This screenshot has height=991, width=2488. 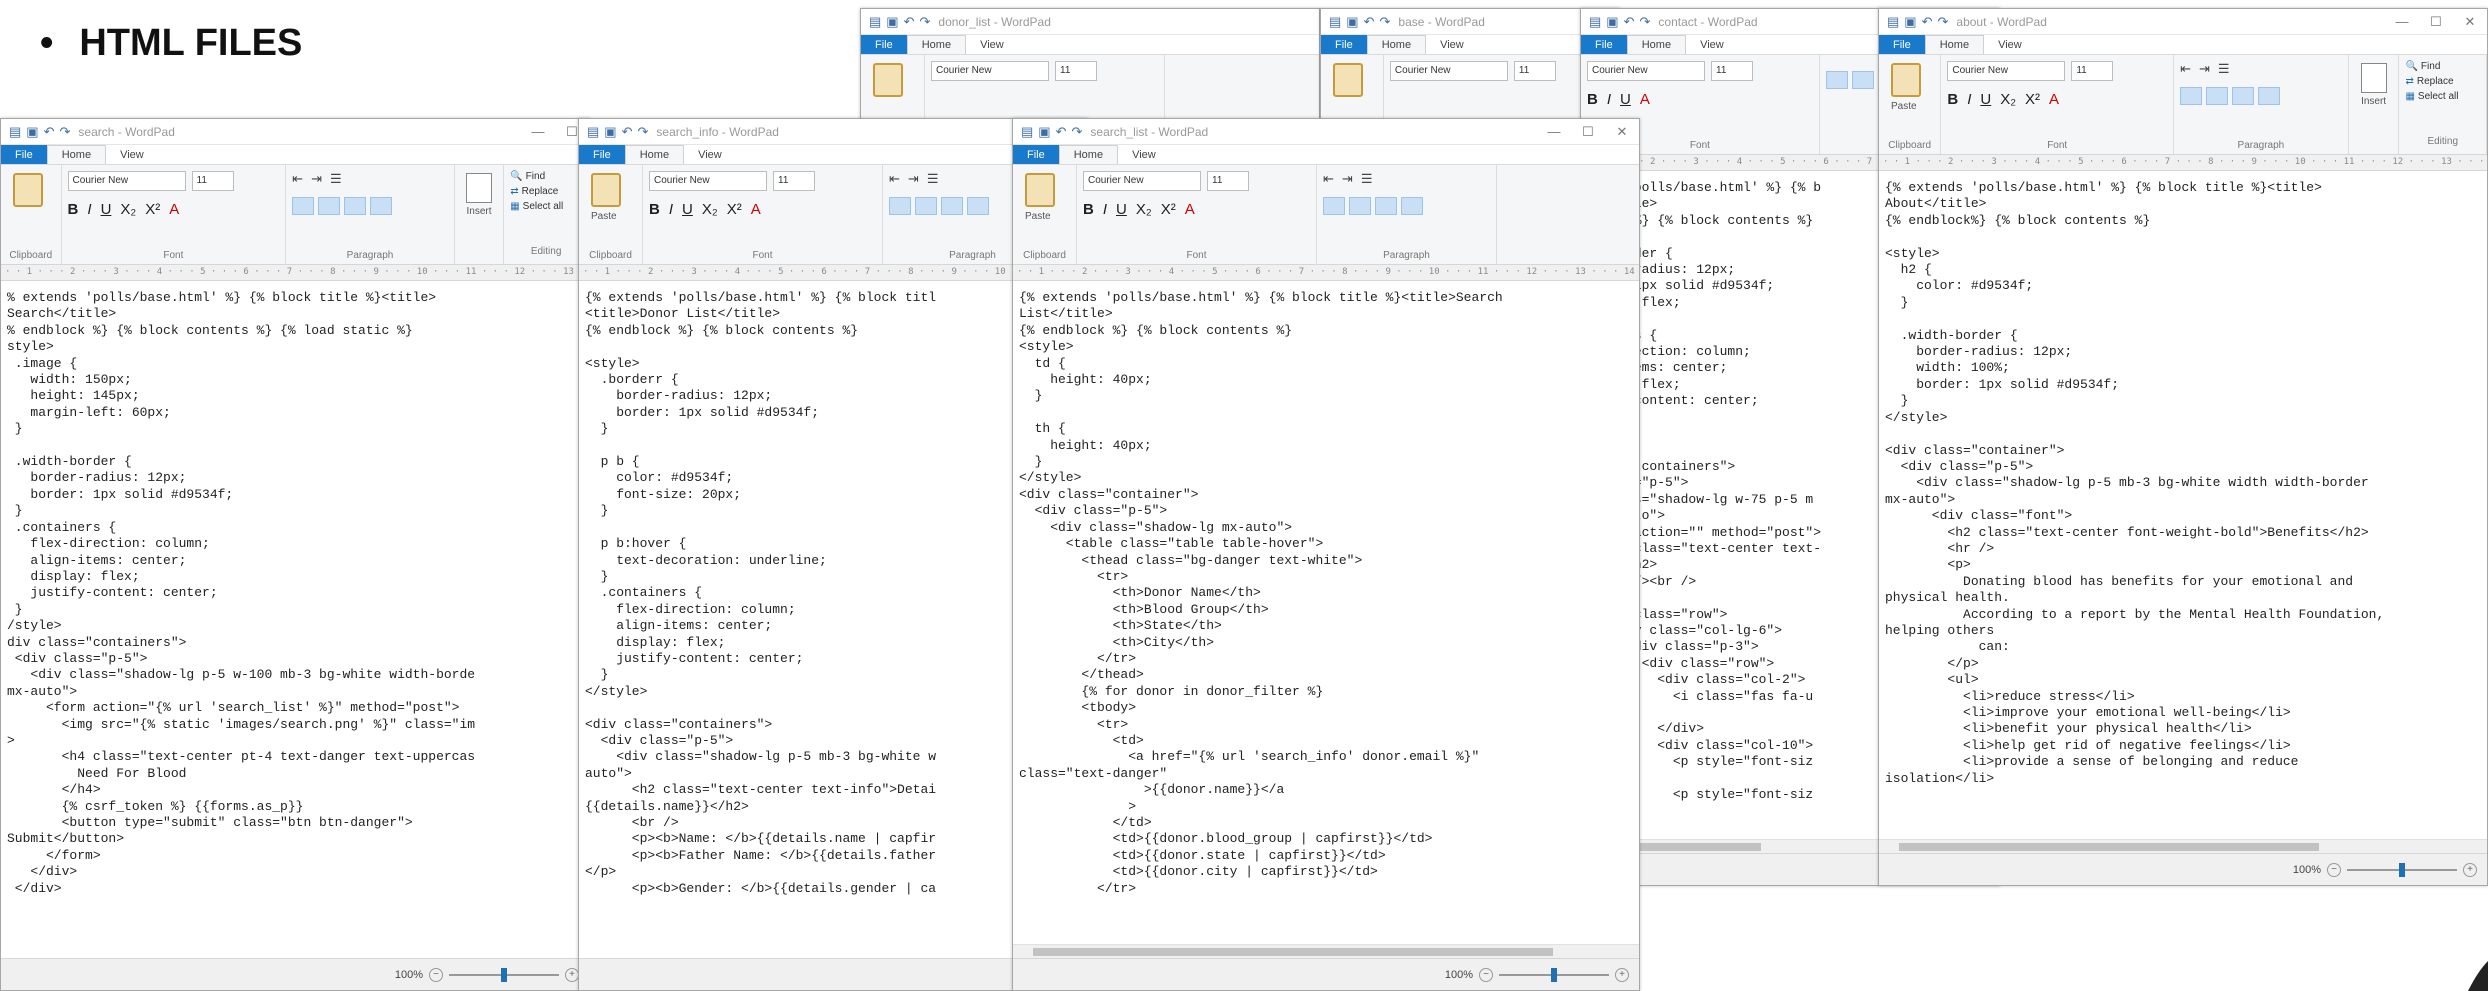 I want to click on zoom-in-button: +, so click(x=572, y=975).